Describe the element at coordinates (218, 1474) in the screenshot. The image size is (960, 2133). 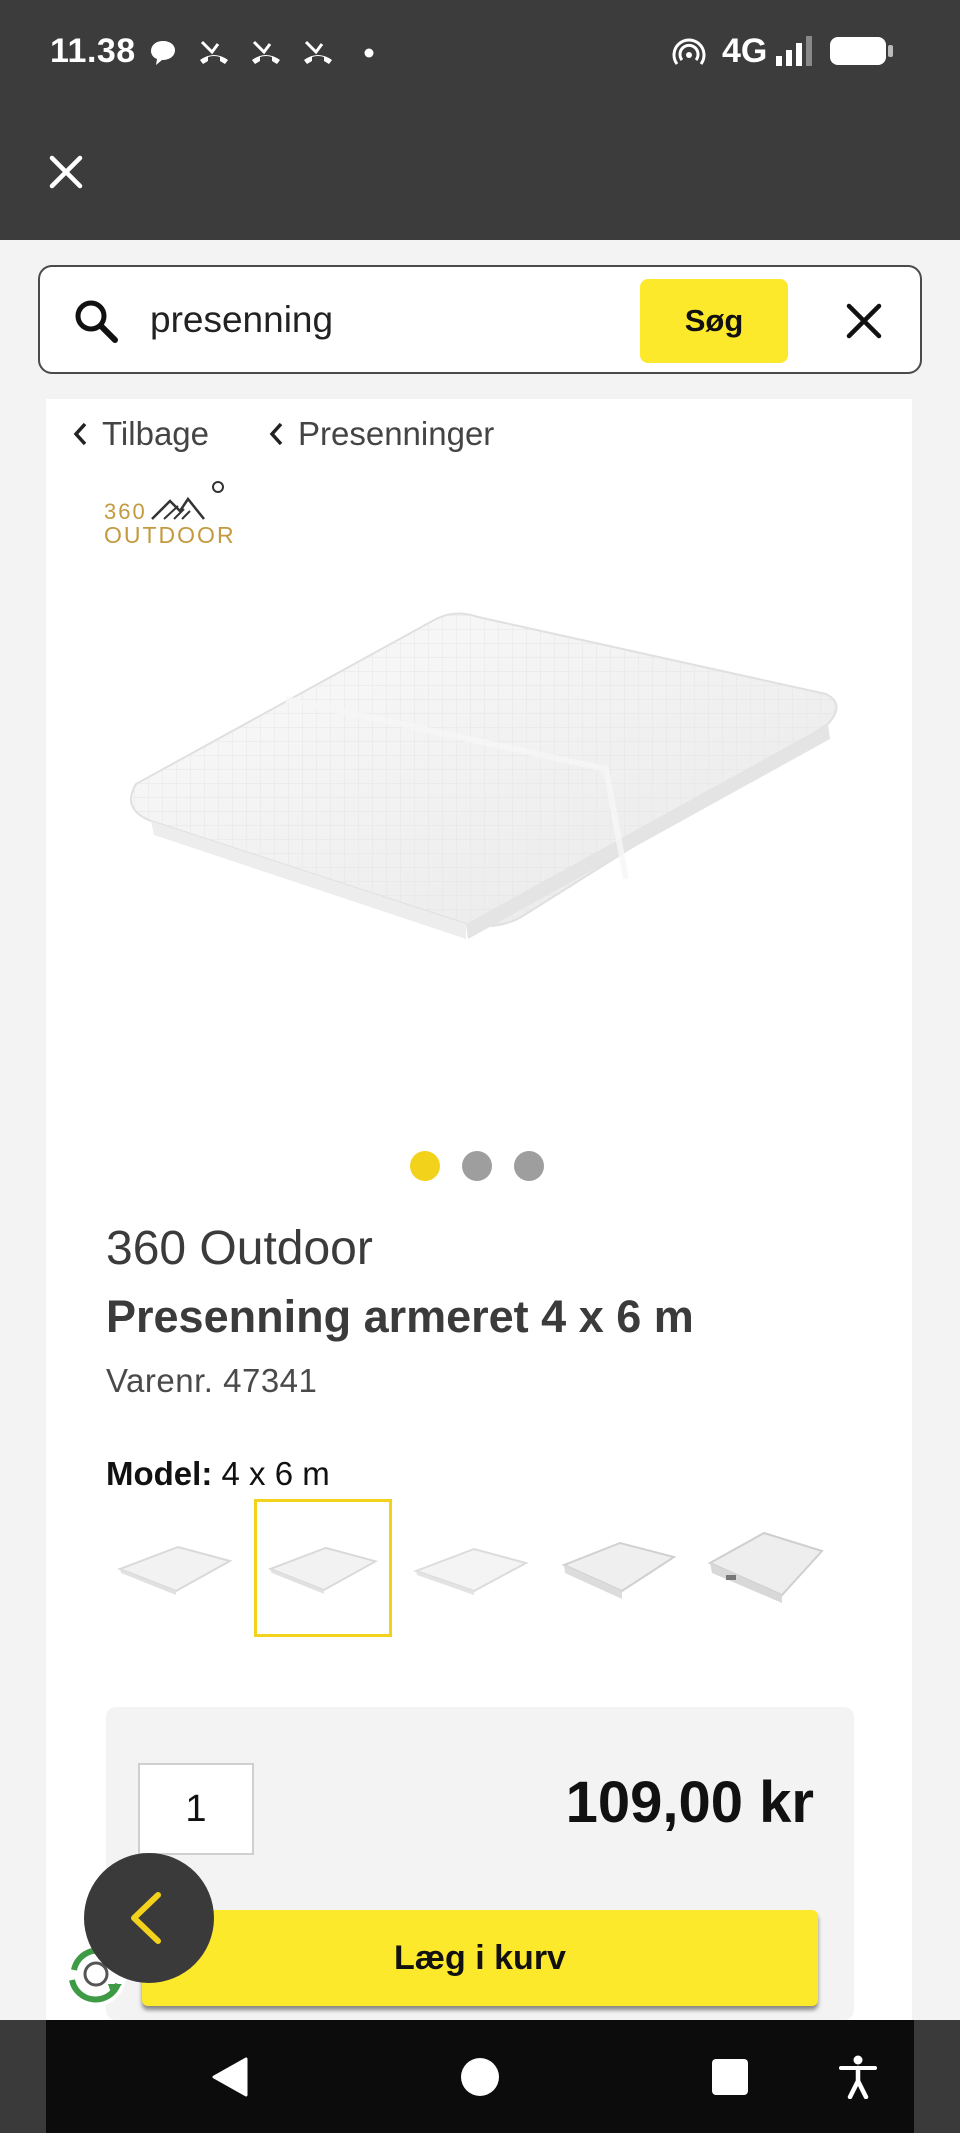
I see `model-selector-label: Model: 4 x 6 m` at that location.